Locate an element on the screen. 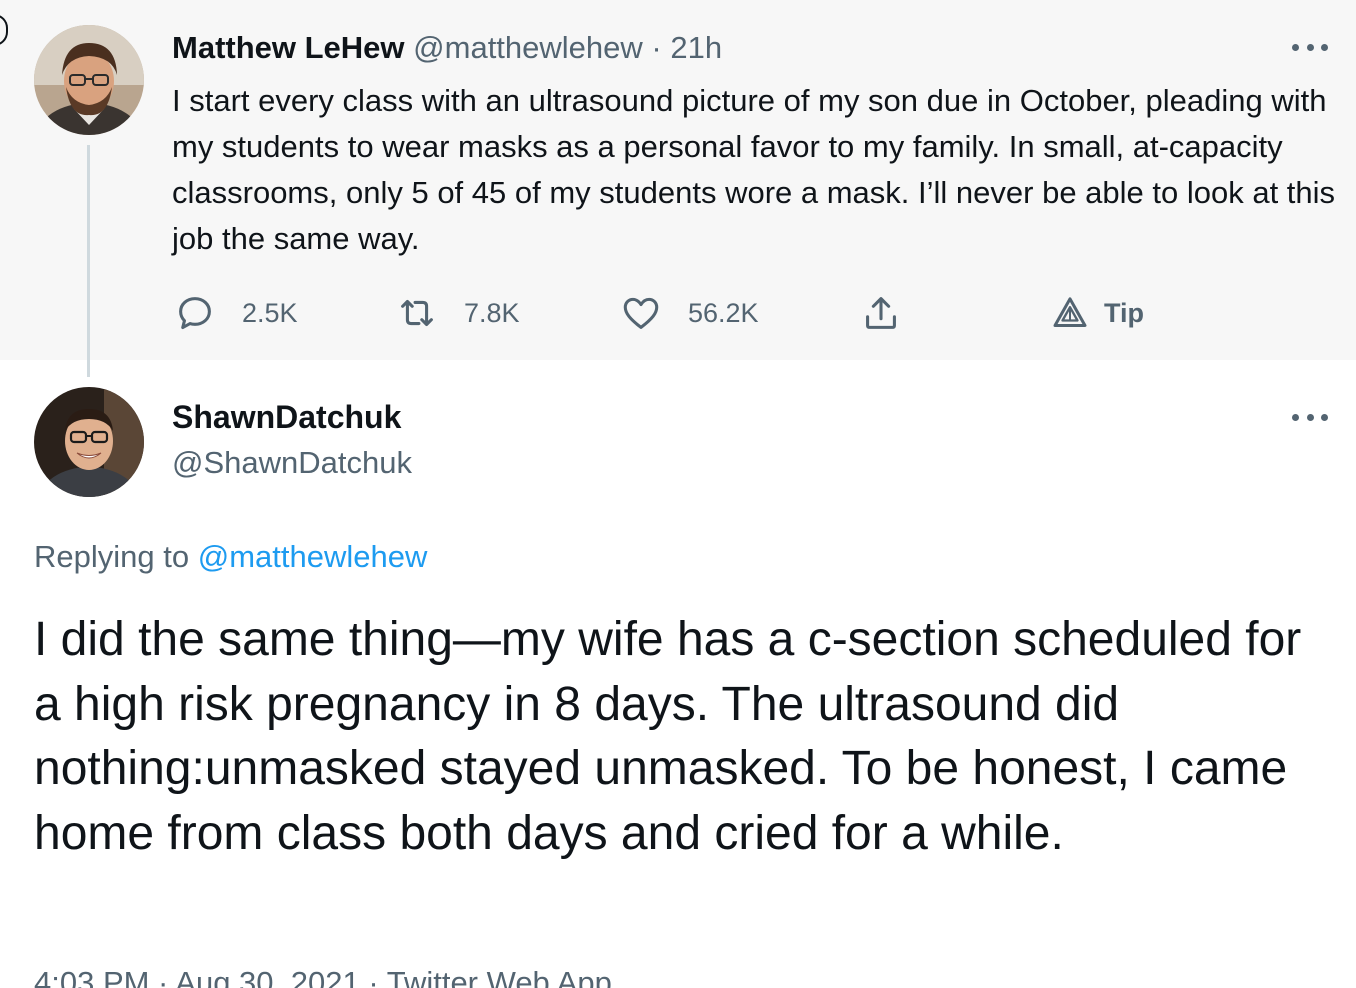 Image resolution: width=1356 pixels, height=988 pixels. reply-count: 2.5K is located at coordinates (270, 312).